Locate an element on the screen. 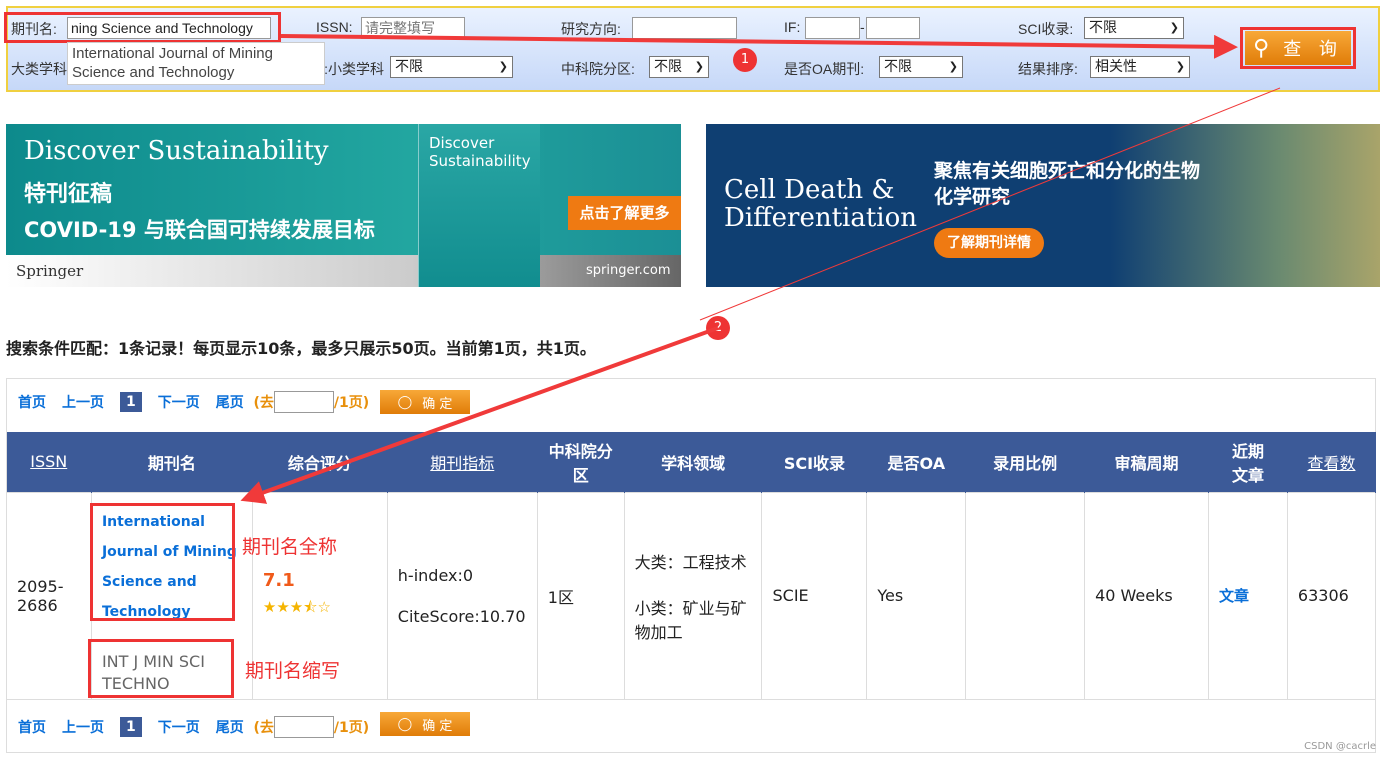 The width and height of the screenshot is (1386, 761). sort-value: 相关性 is located at coordinates (1116, 67).